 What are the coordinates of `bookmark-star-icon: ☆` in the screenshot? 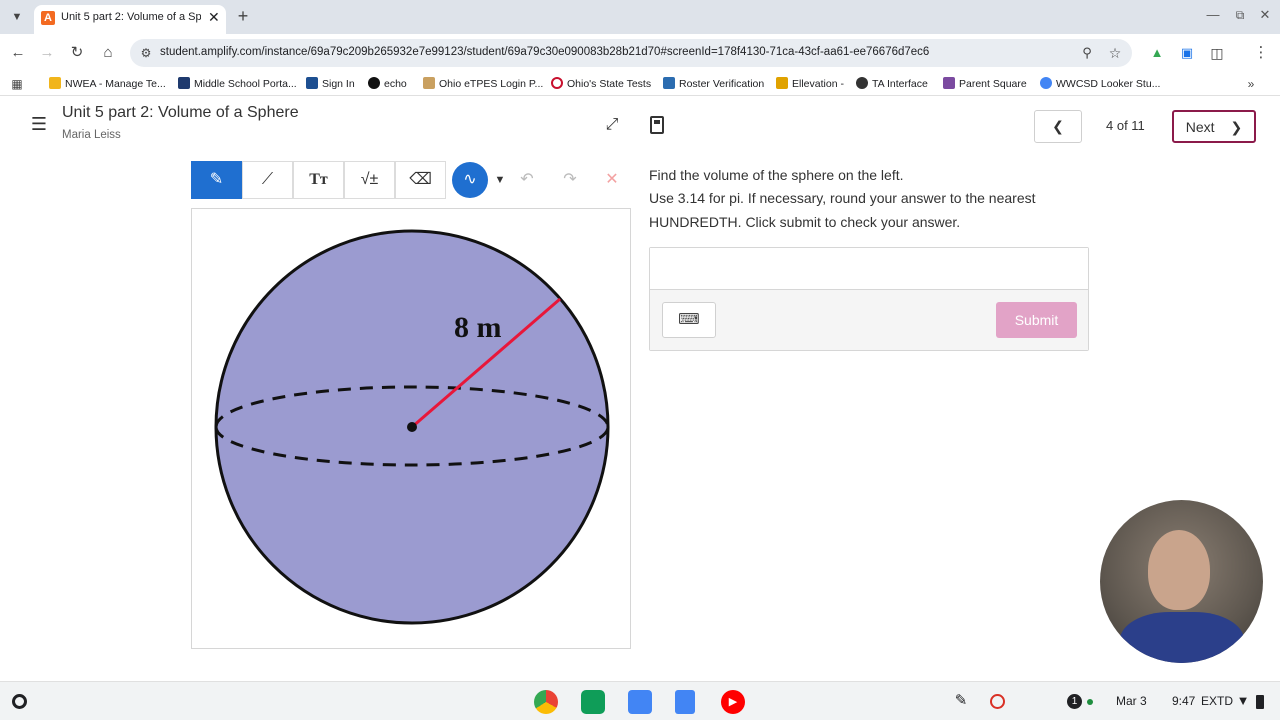 It's located at (1115, 53).